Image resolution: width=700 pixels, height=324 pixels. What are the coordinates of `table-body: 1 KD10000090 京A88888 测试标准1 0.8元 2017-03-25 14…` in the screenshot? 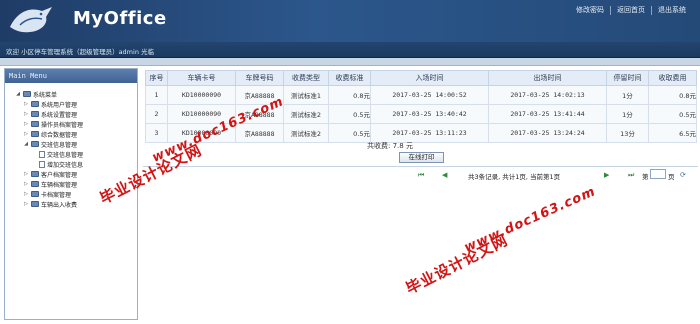 It's located at (421, 114).